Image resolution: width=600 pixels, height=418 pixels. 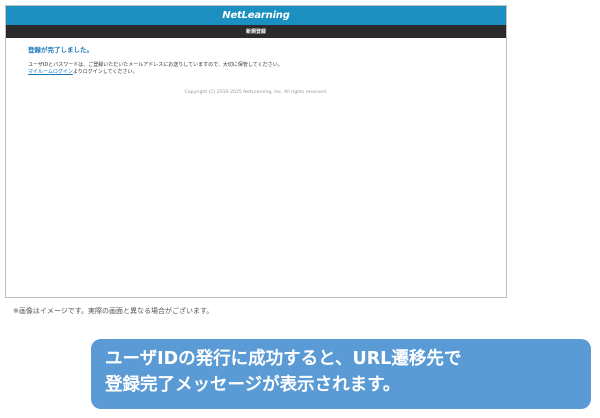 What do you see at coordinates (50, 72) in the screenshot?
I see `myroom-login-link: マイルームログイン` at bounding box center [50, 72].